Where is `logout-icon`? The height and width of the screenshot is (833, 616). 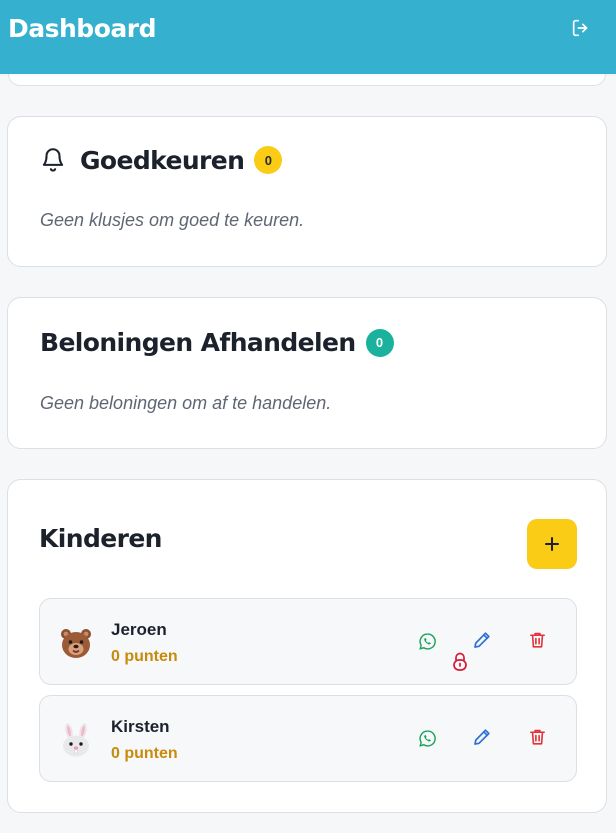 logout-icon is located at coordinates (580, 28).